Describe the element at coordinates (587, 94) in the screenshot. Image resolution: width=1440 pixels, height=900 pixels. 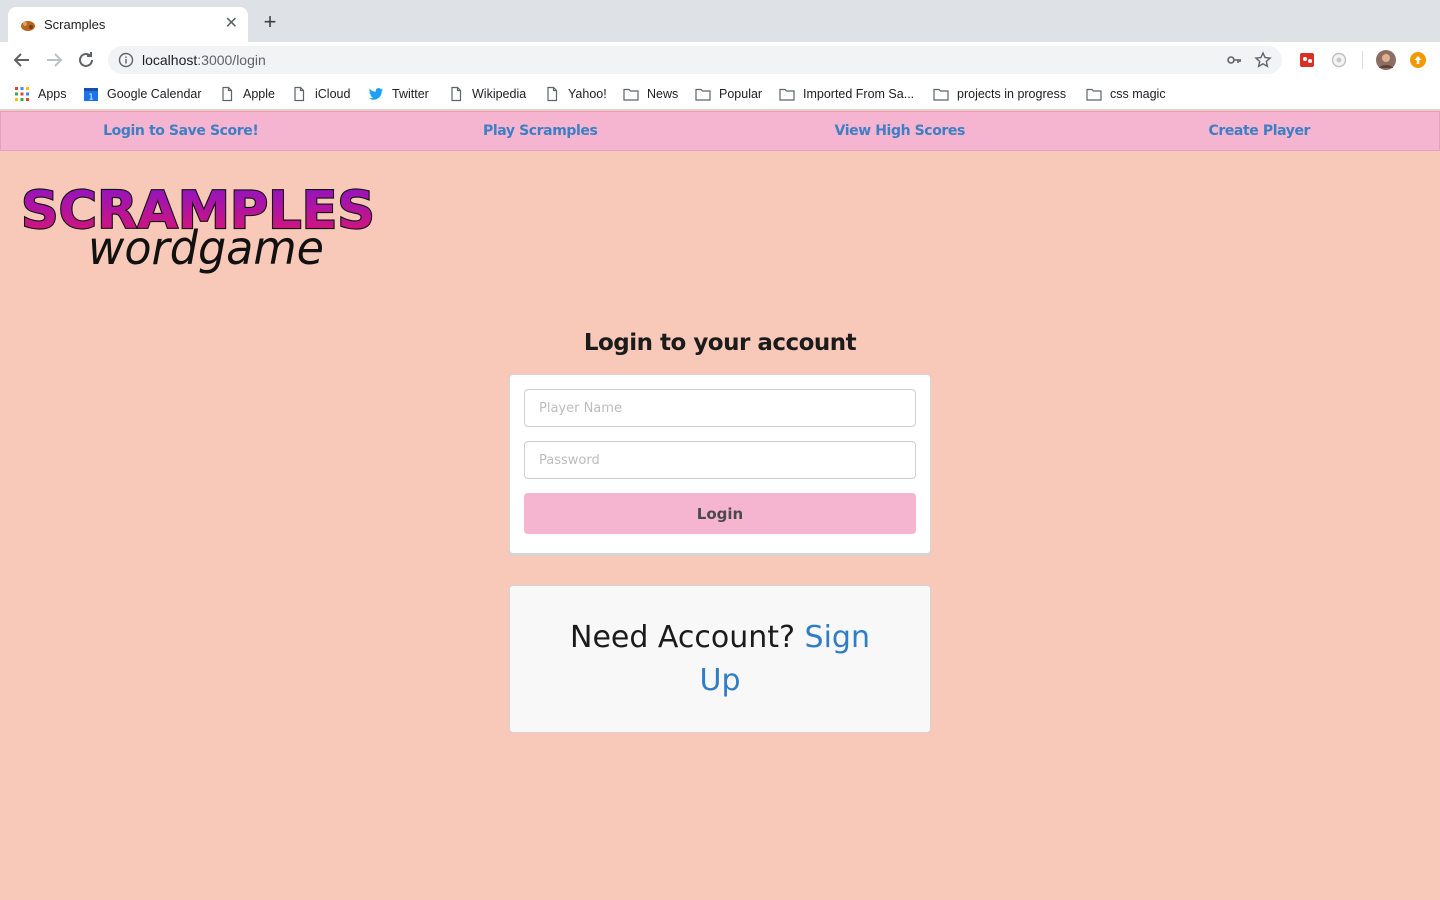
I see `bookmark-label: Yahoo!` at that location.